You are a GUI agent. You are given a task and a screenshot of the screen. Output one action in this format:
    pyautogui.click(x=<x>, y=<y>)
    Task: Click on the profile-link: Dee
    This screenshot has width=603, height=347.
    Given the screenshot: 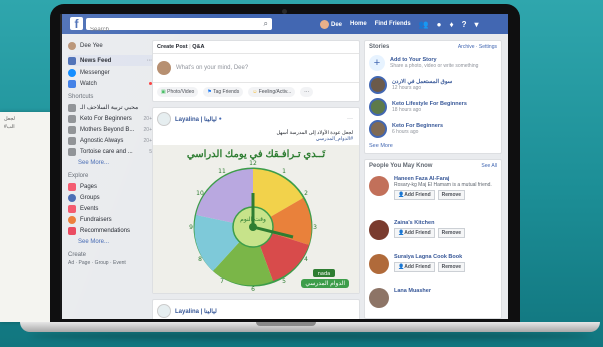 What is the action you would take?
    pyautogui.click(x=331, y=24)
    